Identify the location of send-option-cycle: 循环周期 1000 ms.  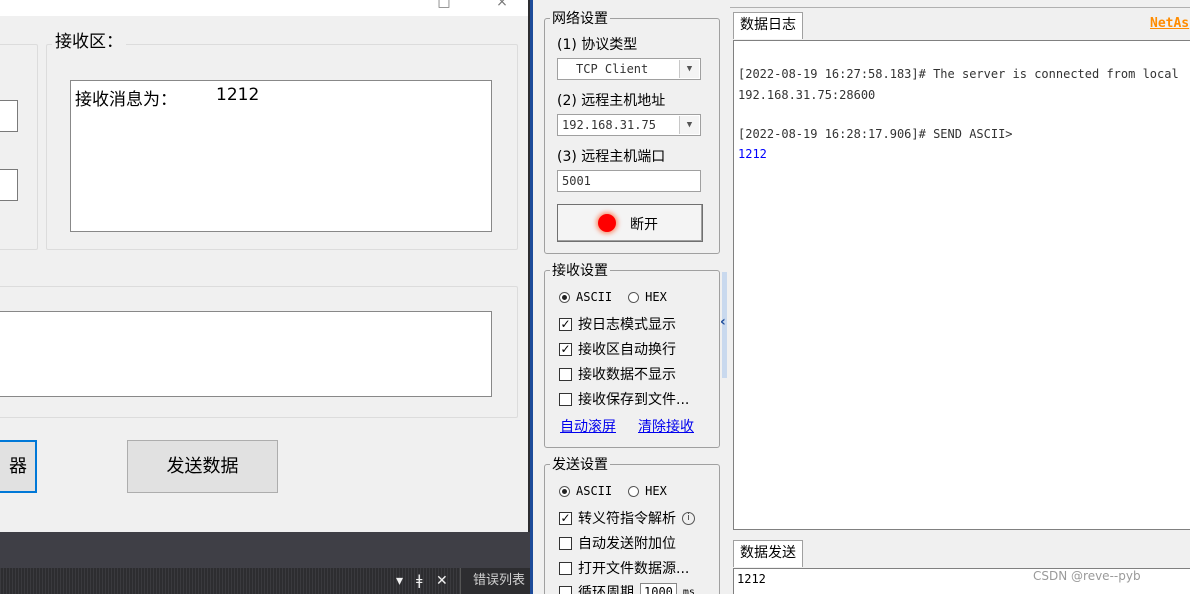
(627, 588).